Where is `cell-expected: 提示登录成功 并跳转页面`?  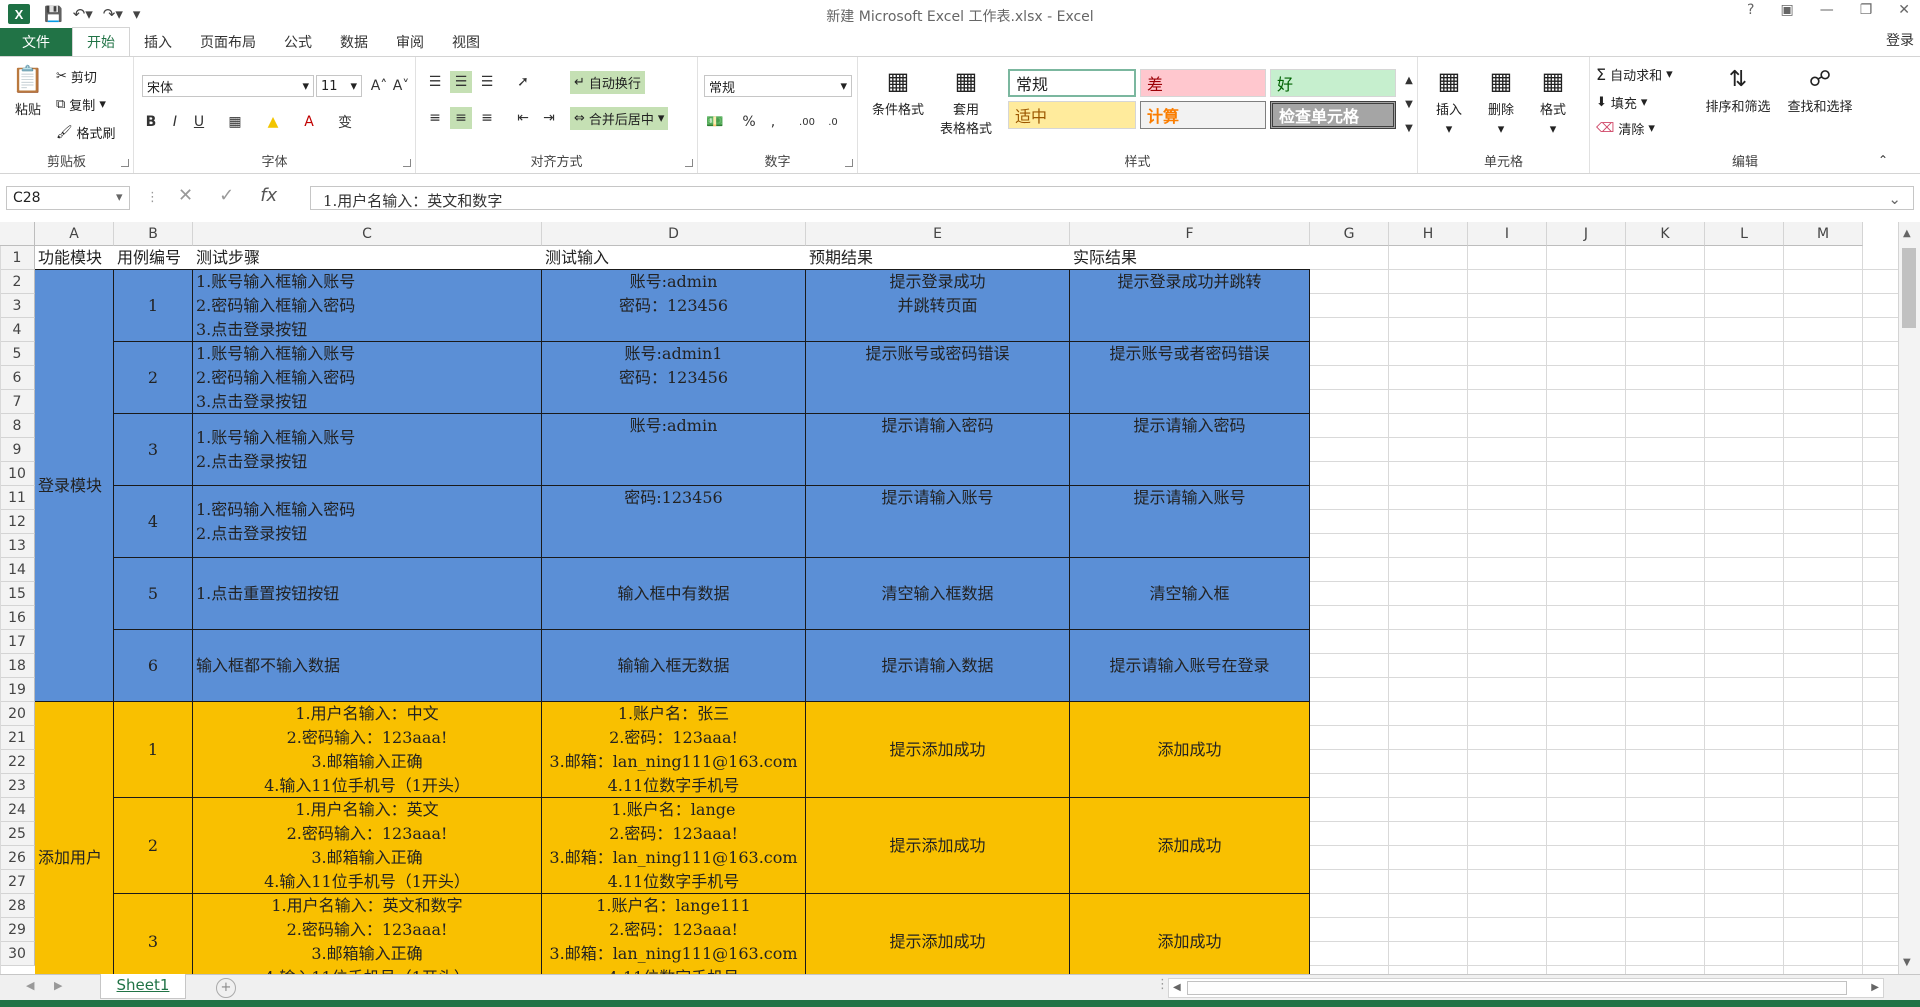 cell-expected: 提示登录成功 并跳转页面 is located at coordinates (938, 306).